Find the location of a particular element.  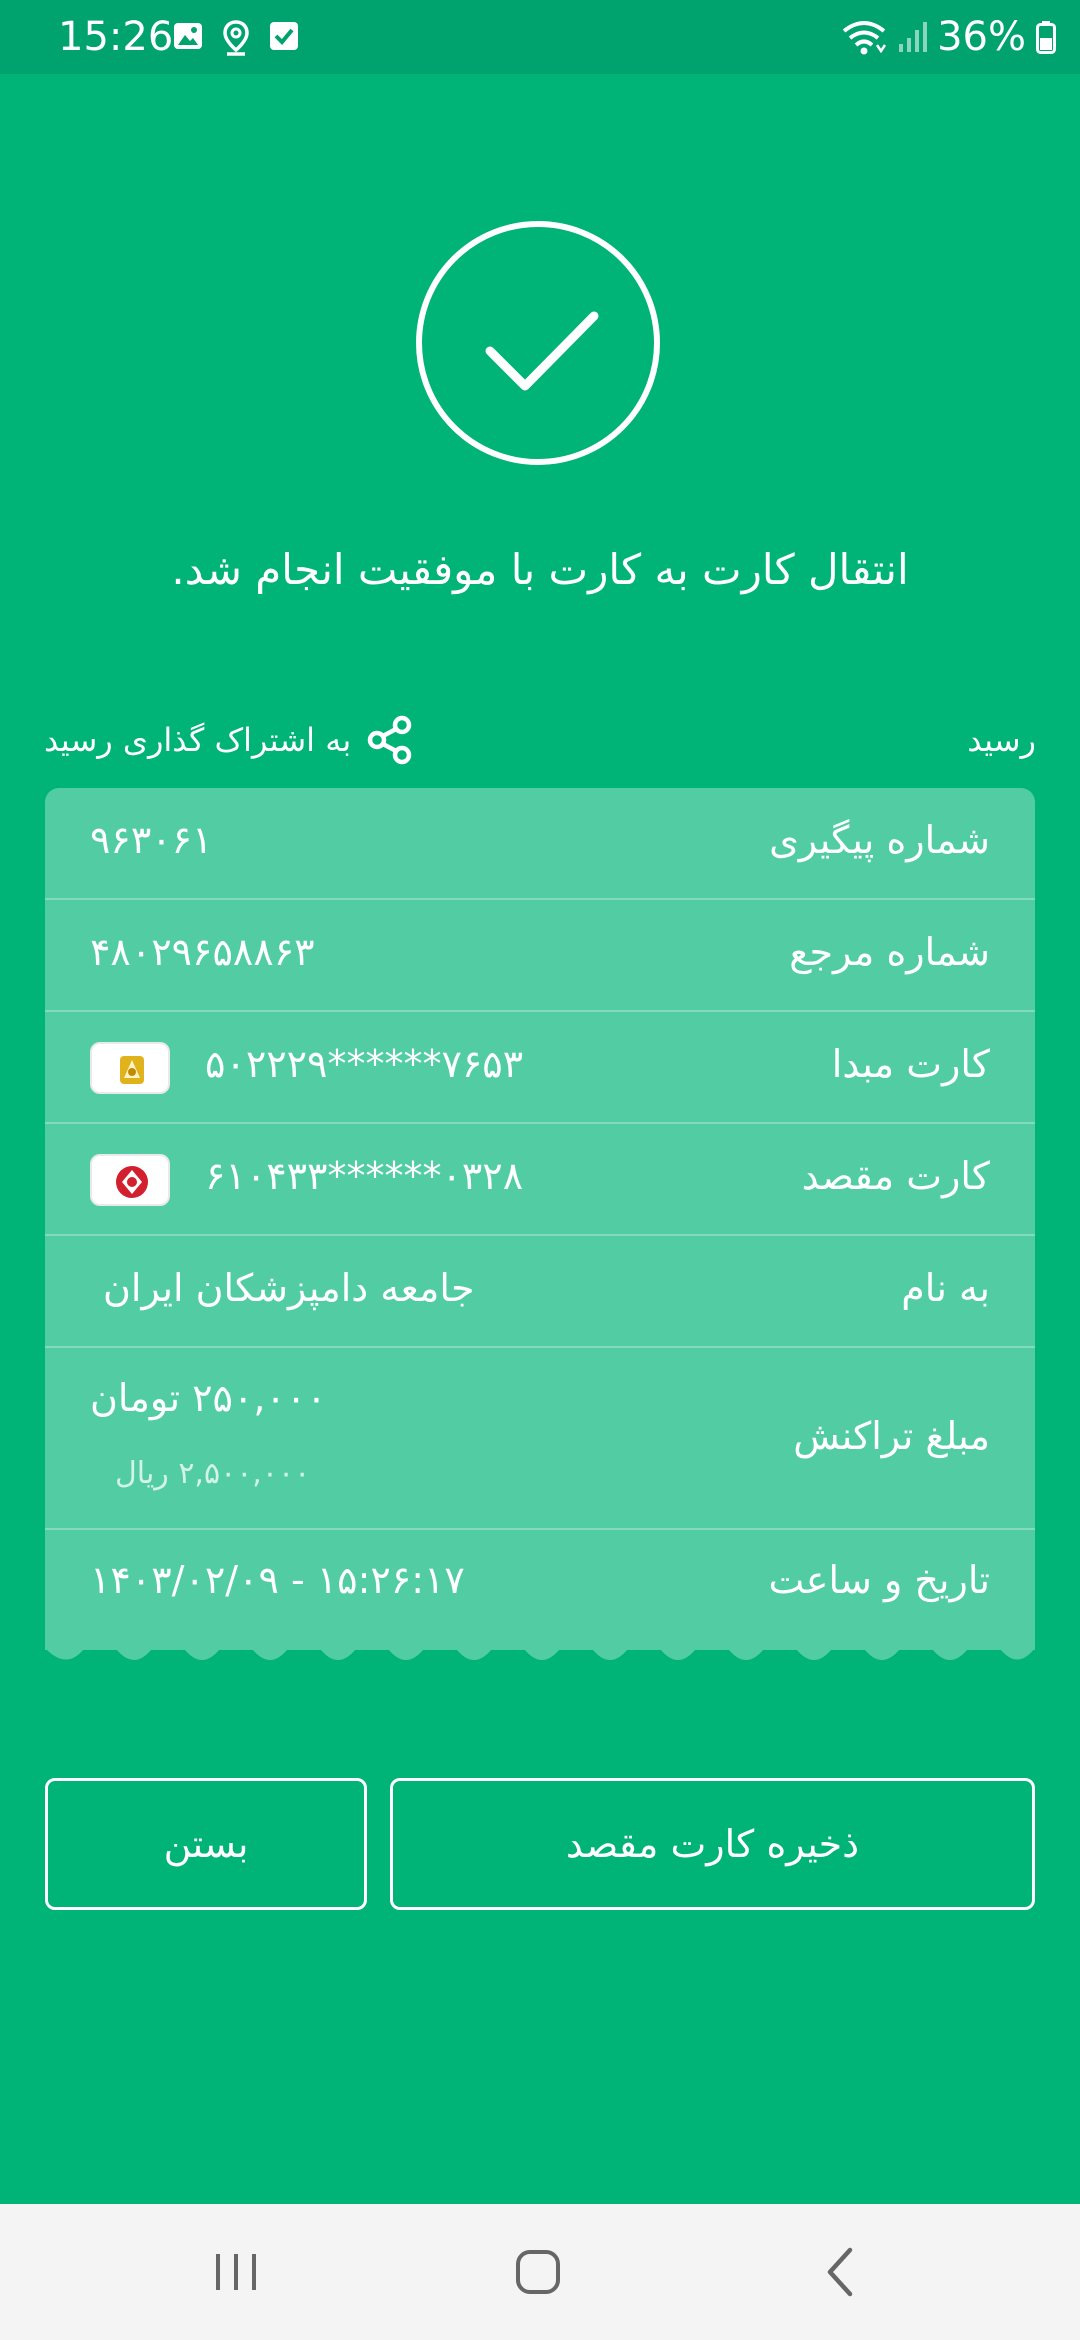

amount-toman: ۲۵۰,۰۰۰ تومان is located at coordinates (208, 1398).